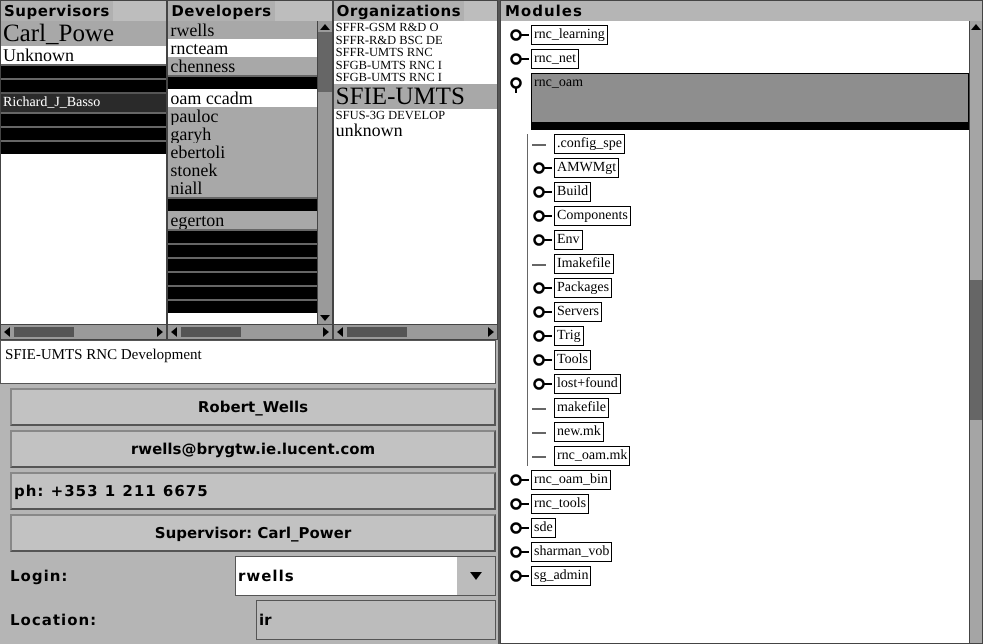 The width and height of the screenshot is (983, 644). I want to click on list-item: stonek, so click(242, 170).